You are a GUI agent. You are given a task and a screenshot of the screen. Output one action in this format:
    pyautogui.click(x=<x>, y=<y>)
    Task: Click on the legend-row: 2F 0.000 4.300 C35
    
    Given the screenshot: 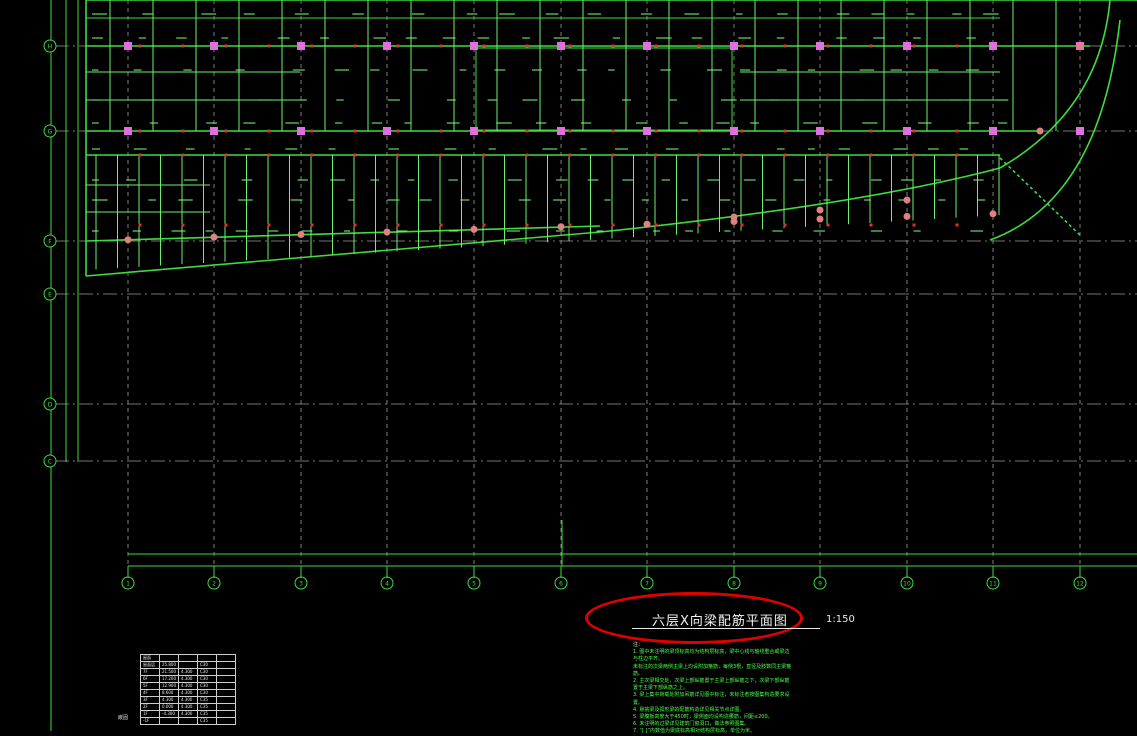 What is the action you would take?
    pyautogui.click(x=188, y=707)
    